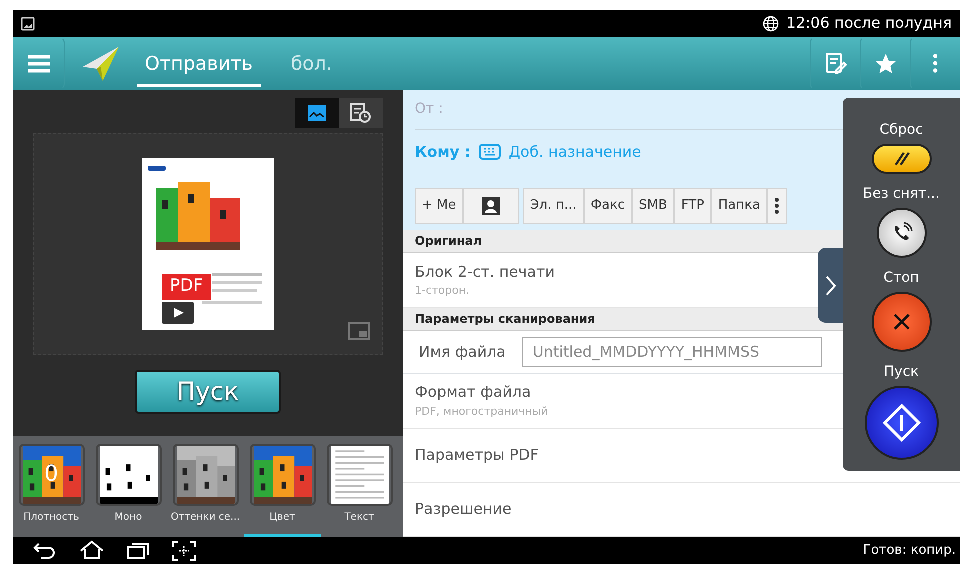 This screenshot has height=564, width=960. Describe the element at coordinates (429, 109) in the screenshot. I see `from-label: От :` at that location.